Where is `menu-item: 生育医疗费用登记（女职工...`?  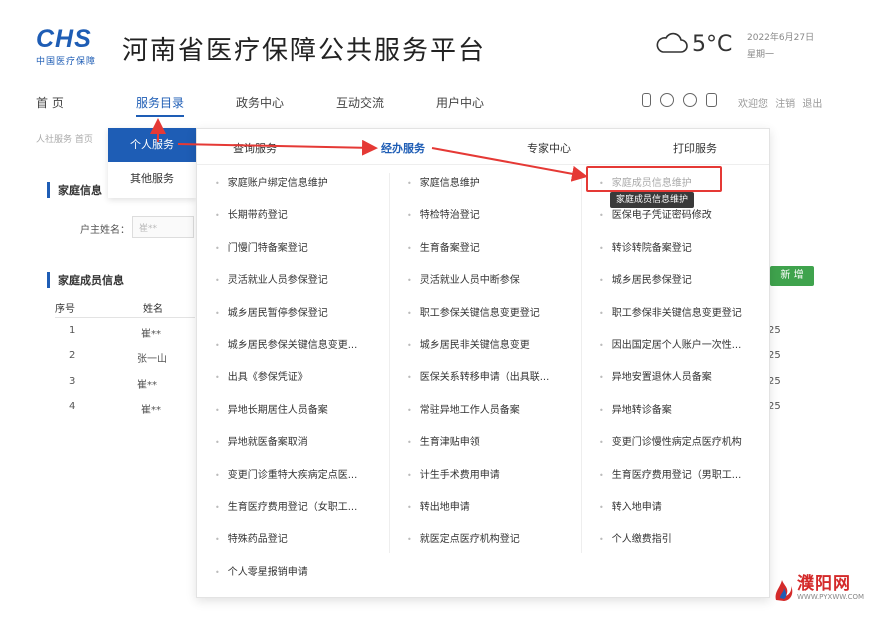 menu-item: 生育医疗费用登记（女职工... is located at coordinates (286, 505).